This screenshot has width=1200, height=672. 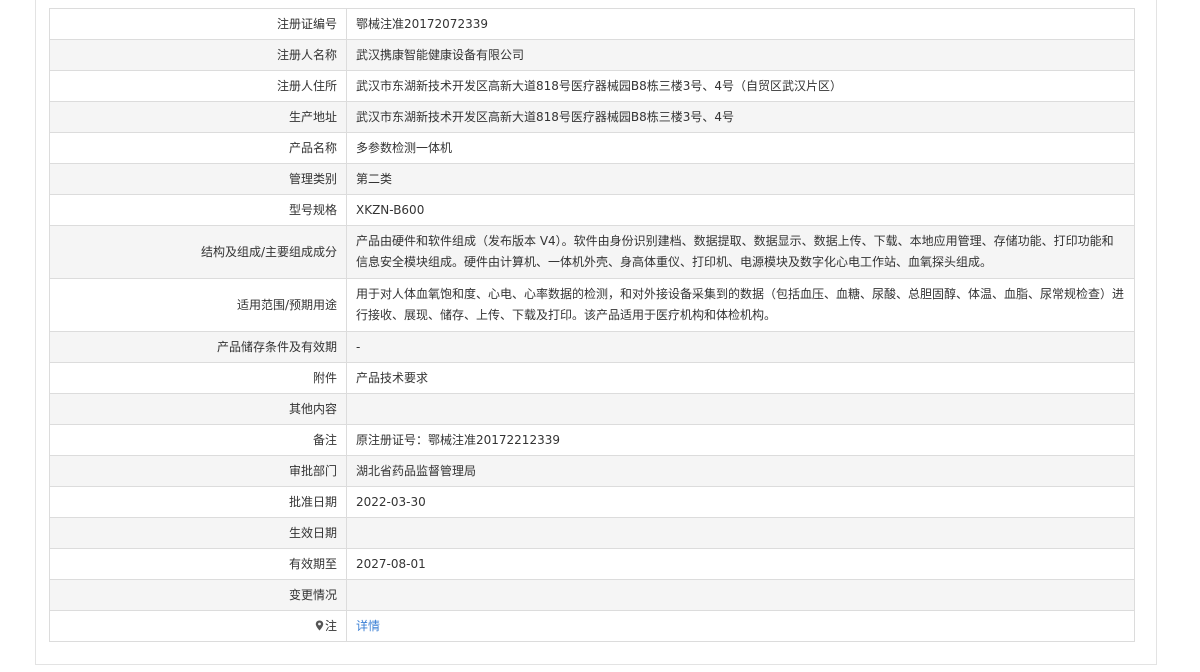 What do you see at coordinates (740, 55) in the screenshot?
I see `row-value: 武汉携康智能健康设备有限公司` at bounding box center [740, 55].